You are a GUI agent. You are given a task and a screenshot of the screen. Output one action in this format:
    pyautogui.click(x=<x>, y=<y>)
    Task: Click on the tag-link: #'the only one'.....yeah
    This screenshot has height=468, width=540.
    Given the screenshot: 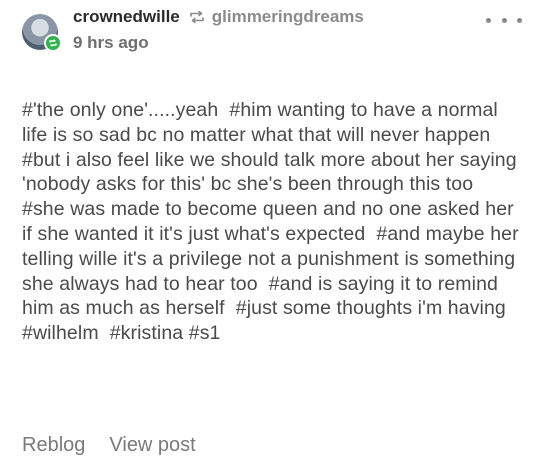 What is the action you would take?
    pyautogui.click(x=120, y=110)
    